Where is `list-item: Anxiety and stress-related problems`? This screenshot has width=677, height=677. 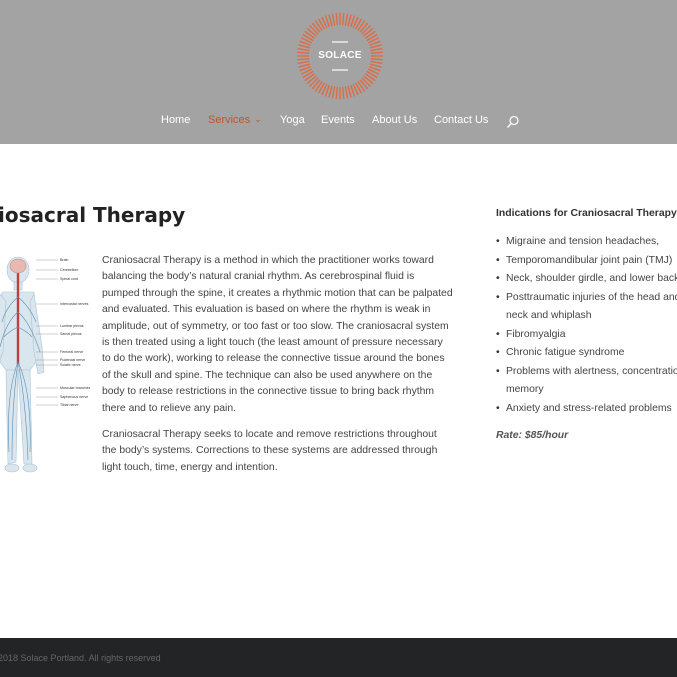
list-item: Anxiety and stress-related problems is located at coordinates (586, 409).